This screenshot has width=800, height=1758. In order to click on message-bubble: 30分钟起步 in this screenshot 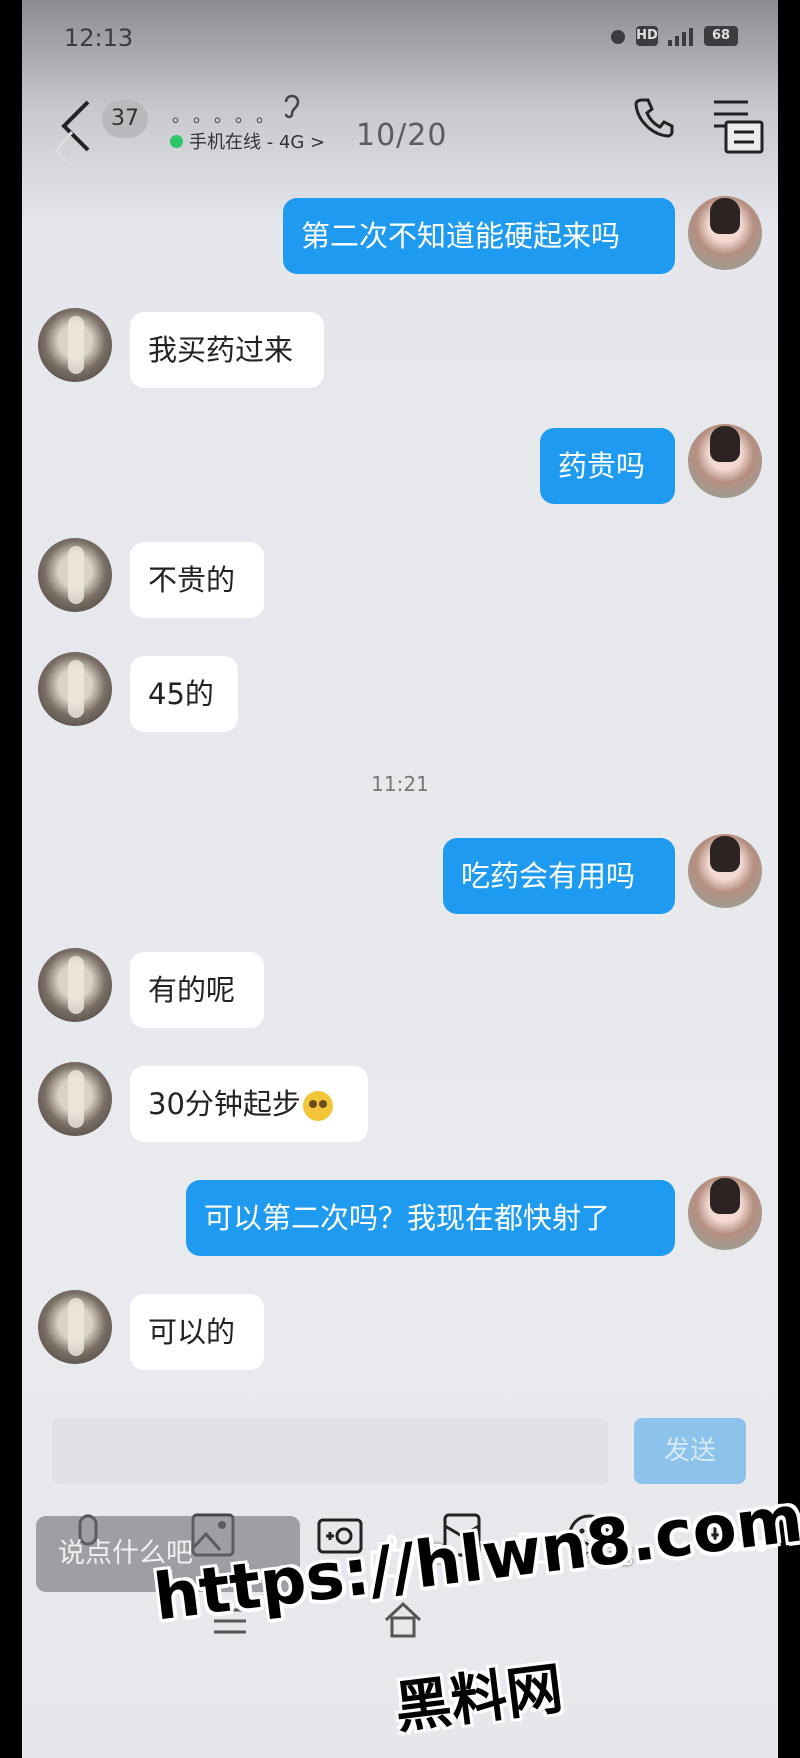, I will do `click(249, 1104)`.